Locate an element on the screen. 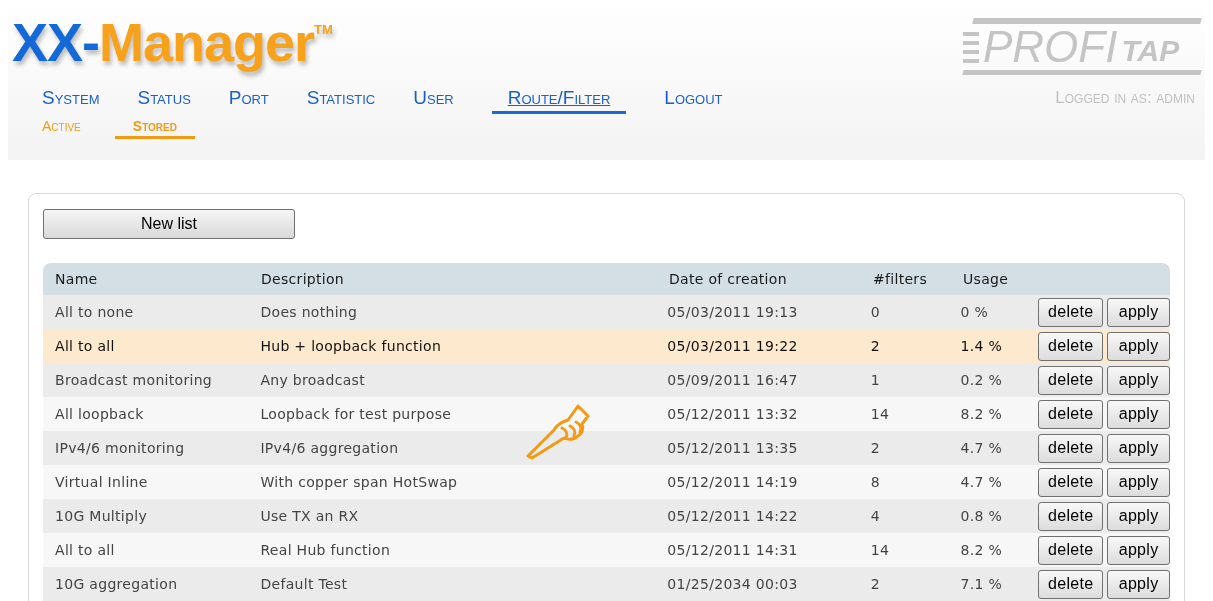 The height and width of the screenshot is (601, 1213). table-cell: 0 % is located at coordinates (974, 311).